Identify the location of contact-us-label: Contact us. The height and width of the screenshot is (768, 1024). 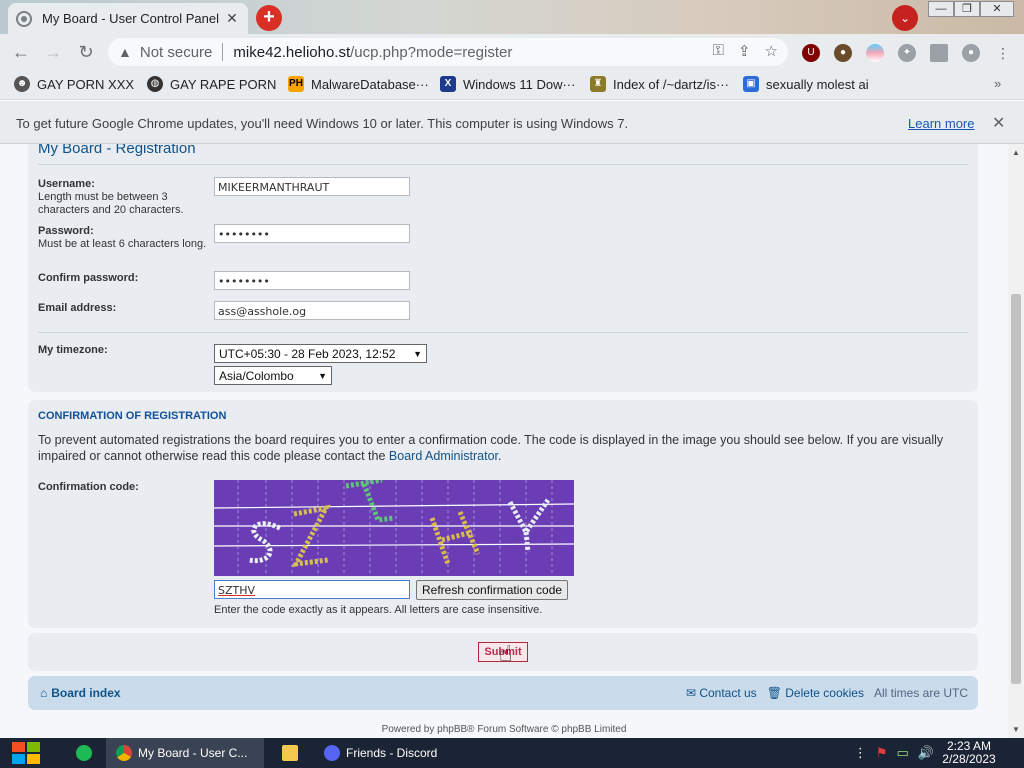
(728, 693).